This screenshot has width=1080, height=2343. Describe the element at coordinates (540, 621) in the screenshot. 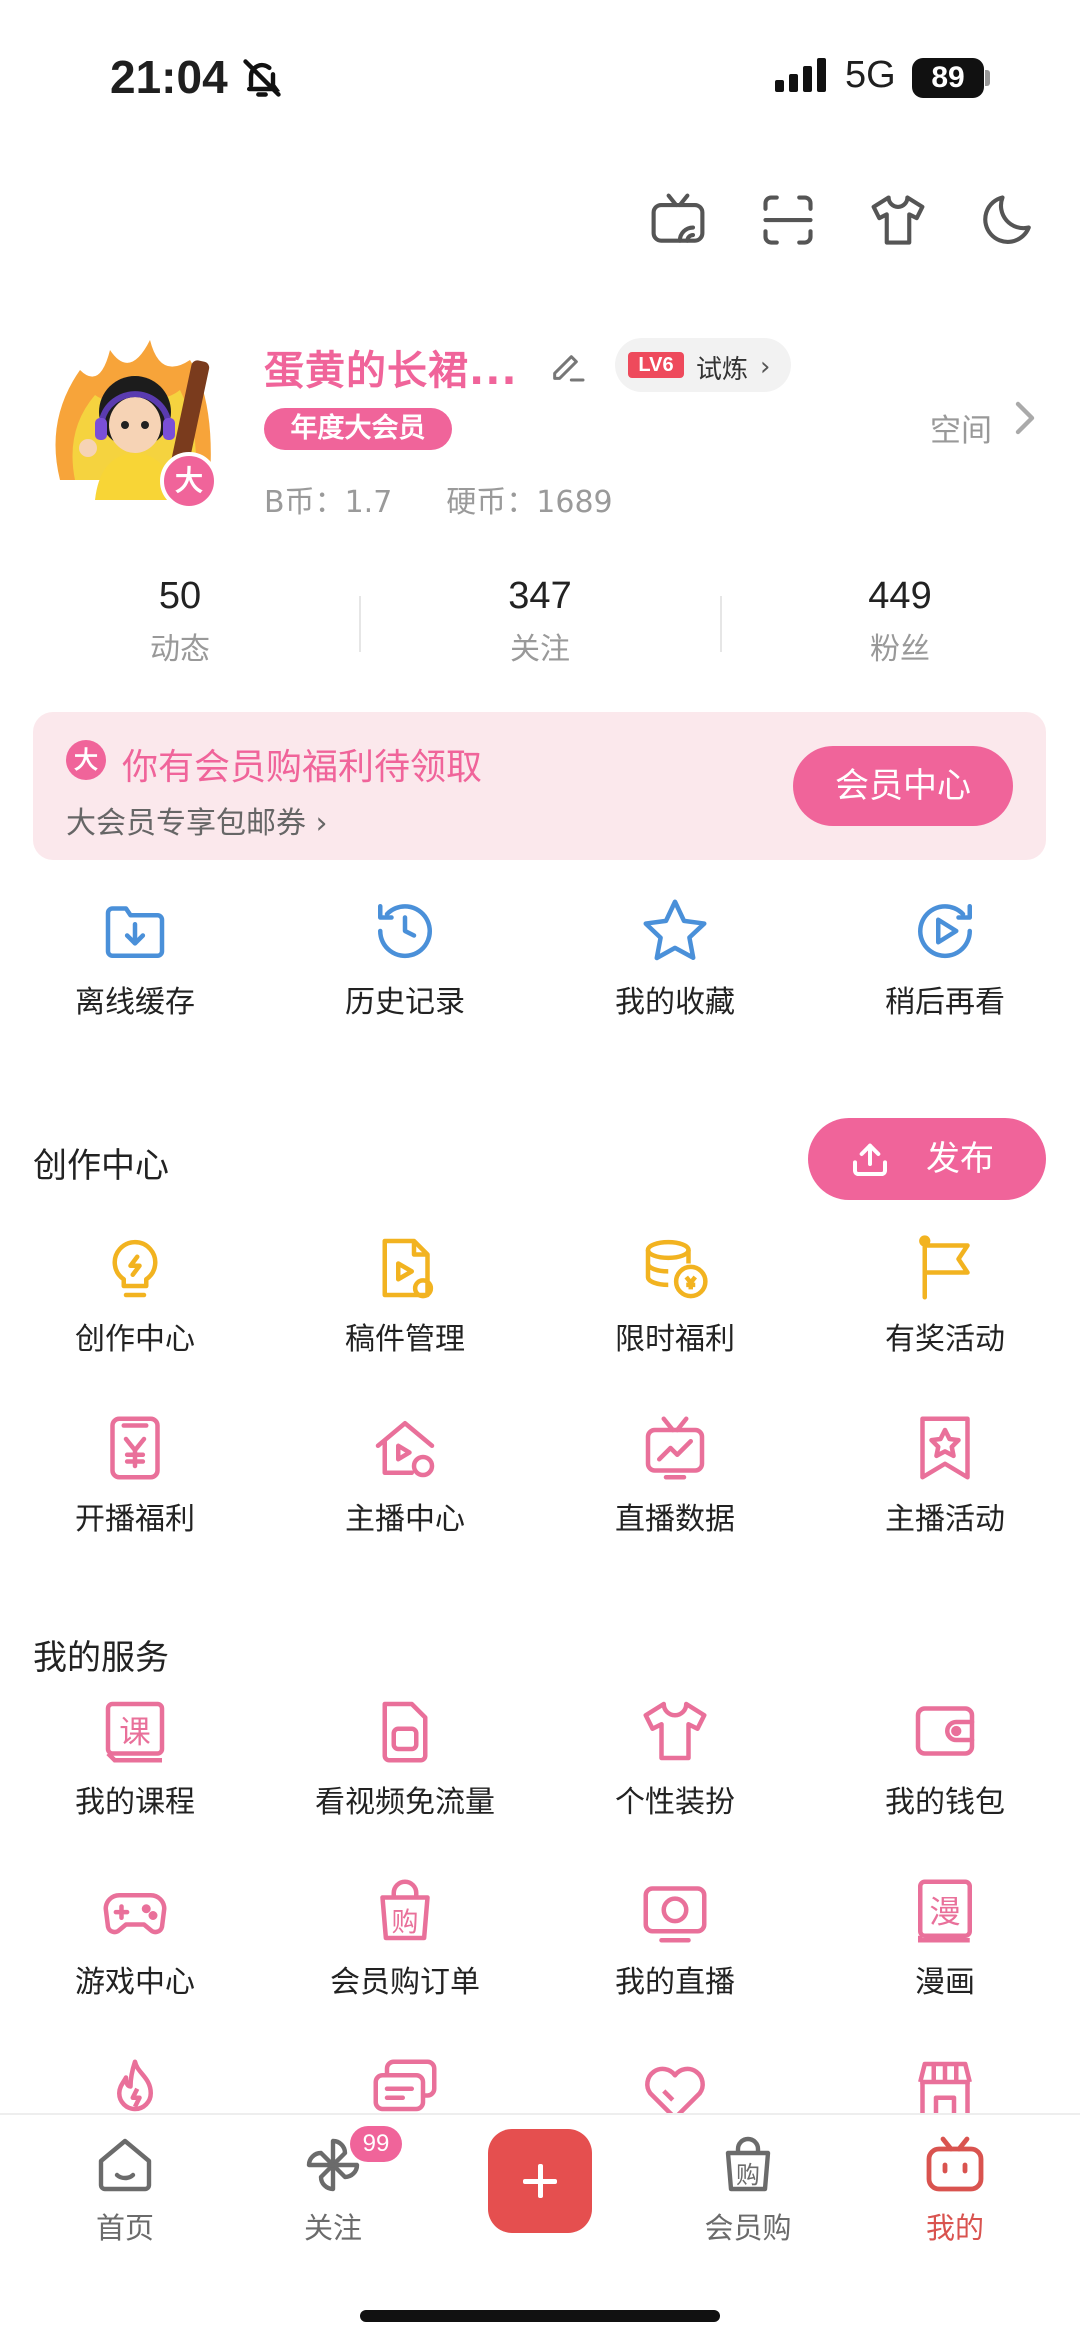

I see `stat-following: 347 关注` at that location.